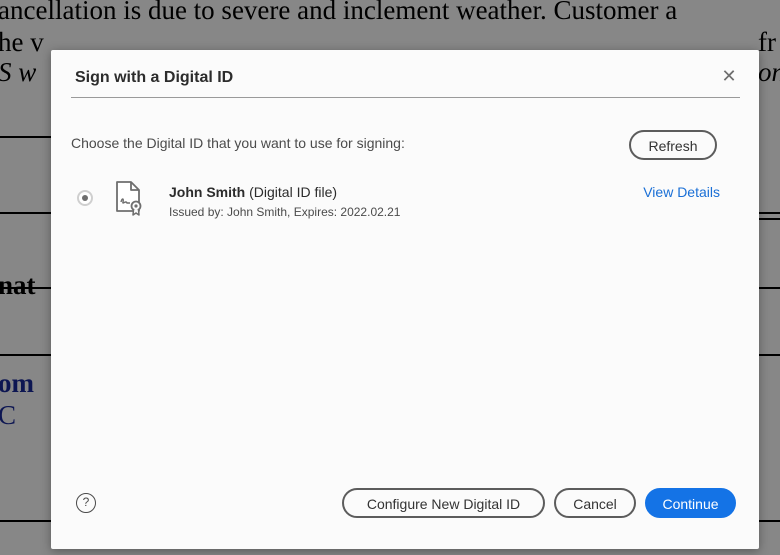 The width and height of the screenshot is (780, 555). Describe the element at coordinates (729, 77) in the screenshot. I see `close-icon: ✕` at that location.